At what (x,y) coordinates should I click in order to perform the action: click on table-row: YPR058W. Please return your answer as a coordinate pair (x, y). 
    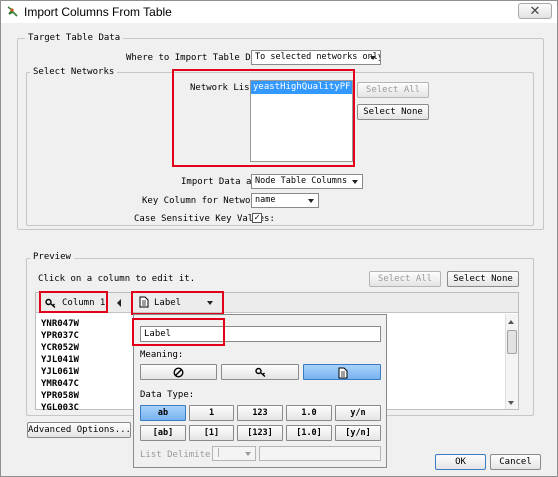
    Looking at the image, I should click on (60, 396).